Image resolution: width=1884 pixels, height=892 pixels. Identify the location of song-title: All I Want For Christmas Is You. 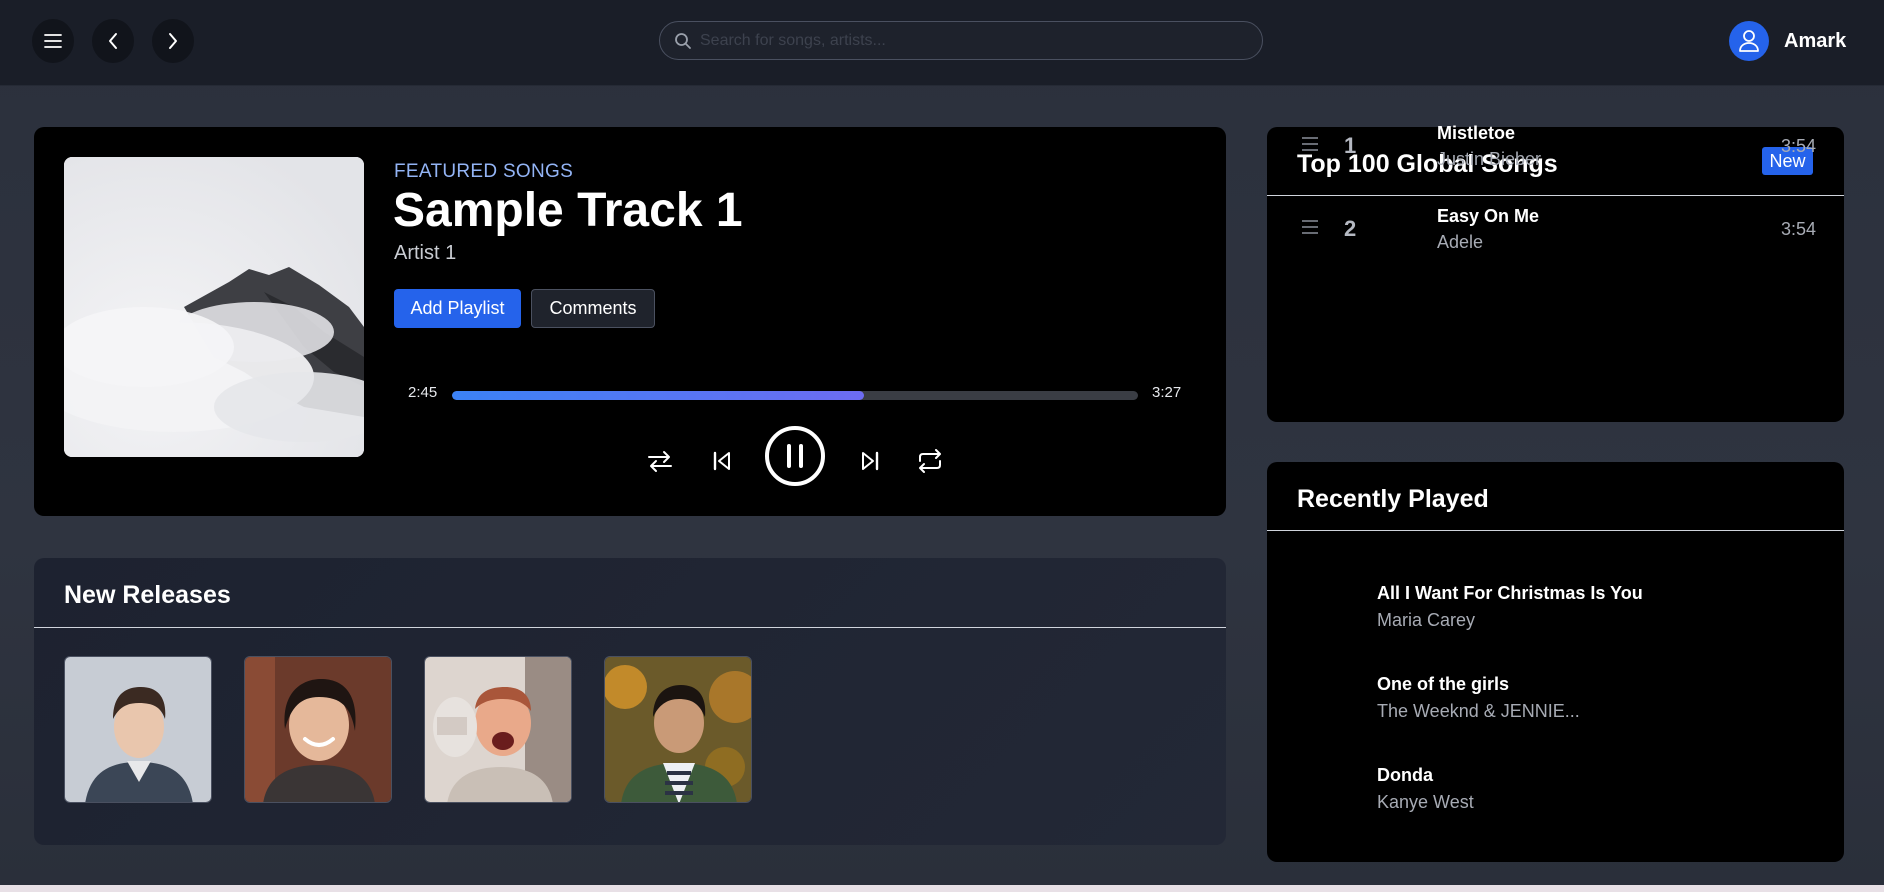
(1510, 593).